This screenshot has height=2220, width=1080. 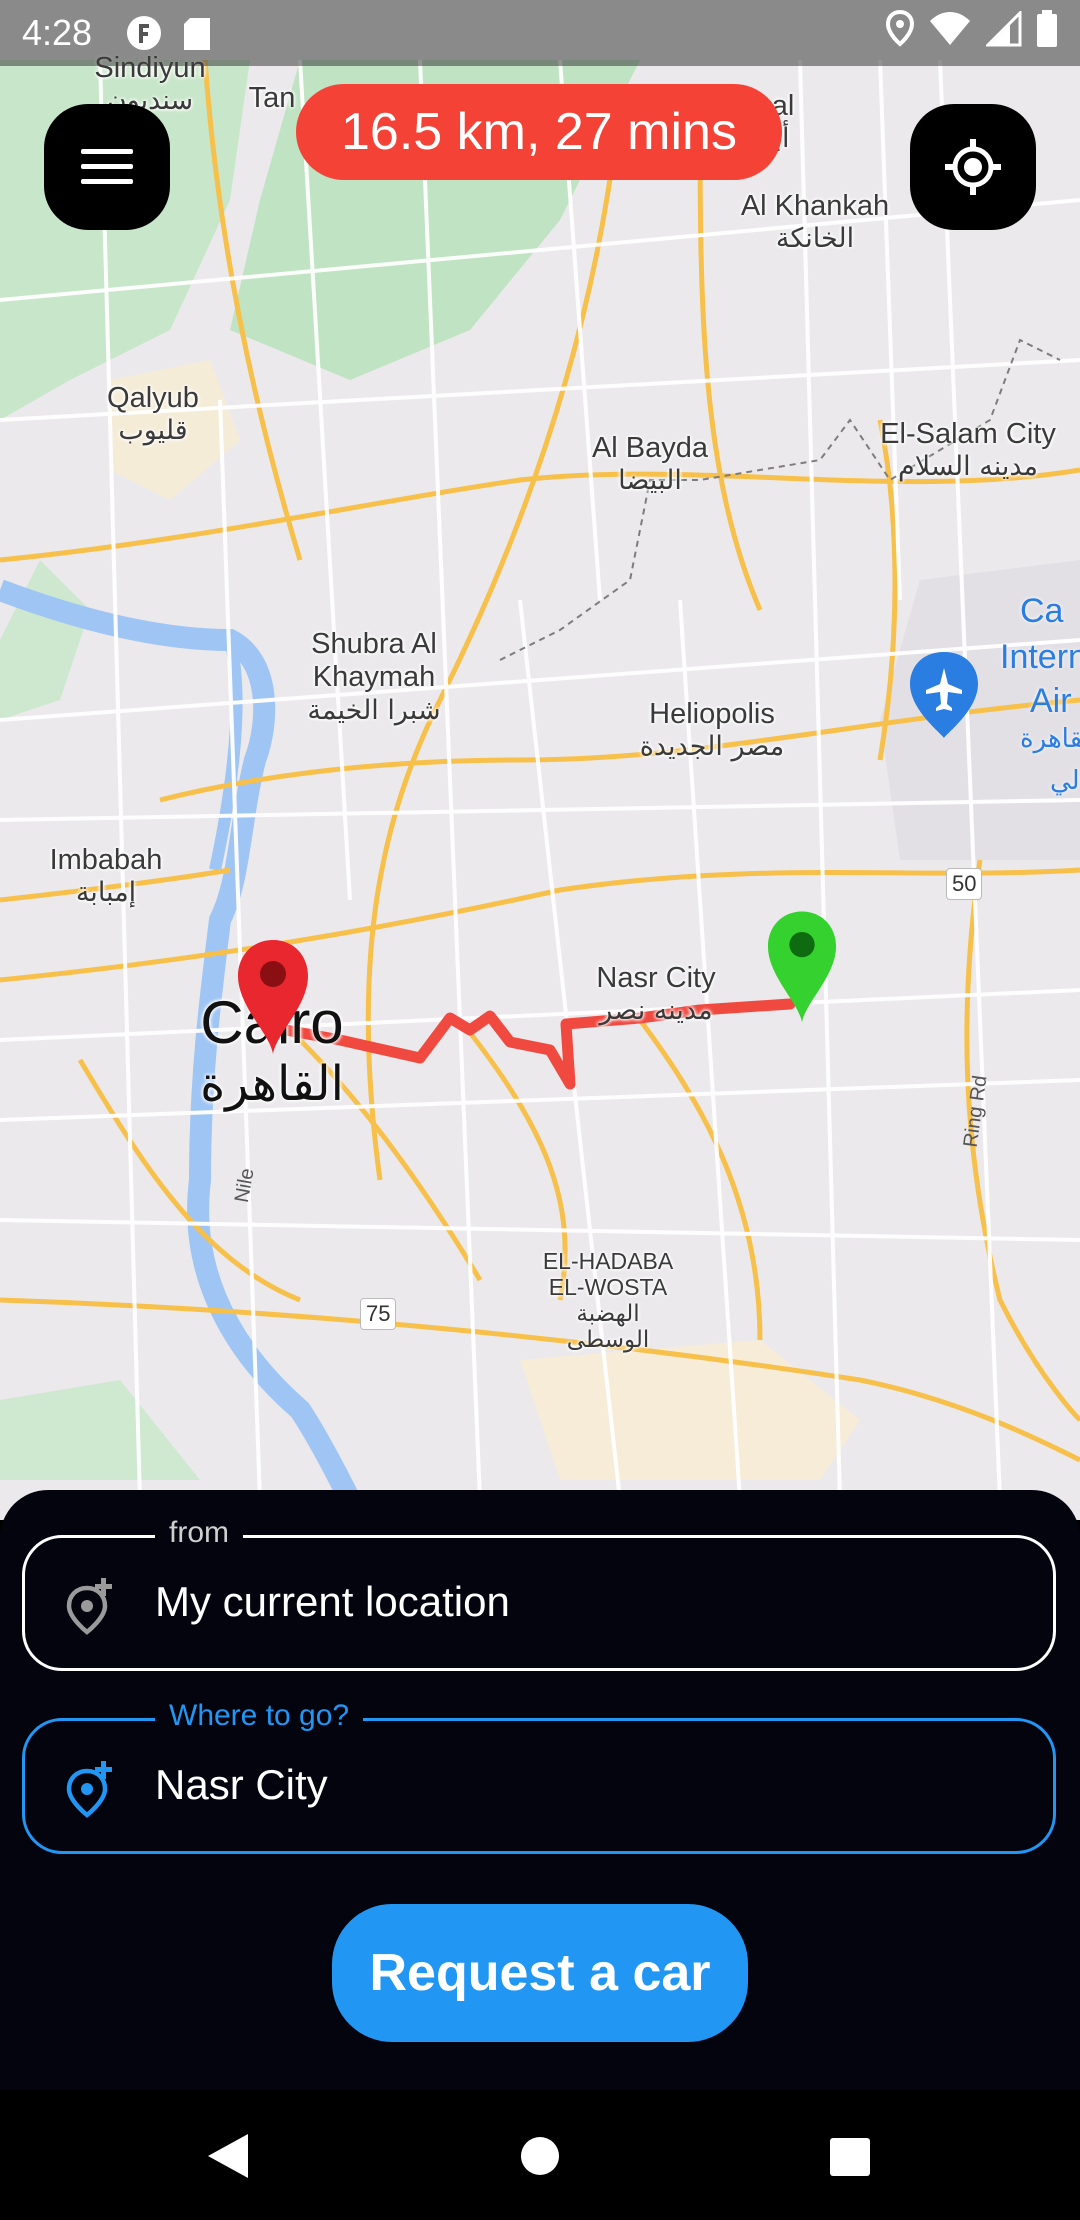 I want to click on from-field: from My current location, so click(x=539, y=1593).